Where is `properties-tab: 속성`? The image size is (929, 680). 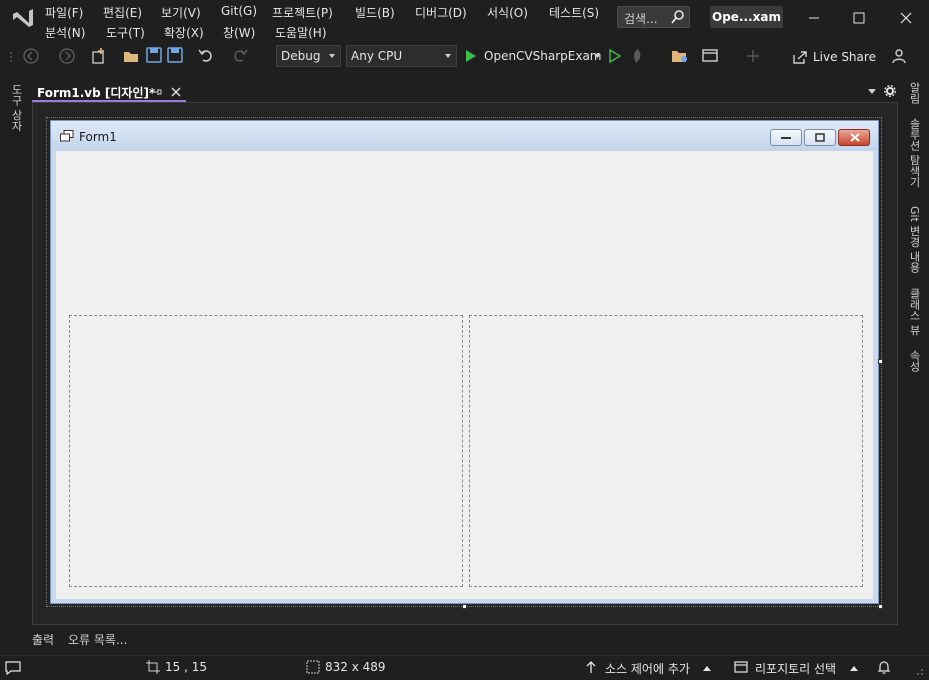
properties-tab: 속성 is located at coordinates (914, 361).